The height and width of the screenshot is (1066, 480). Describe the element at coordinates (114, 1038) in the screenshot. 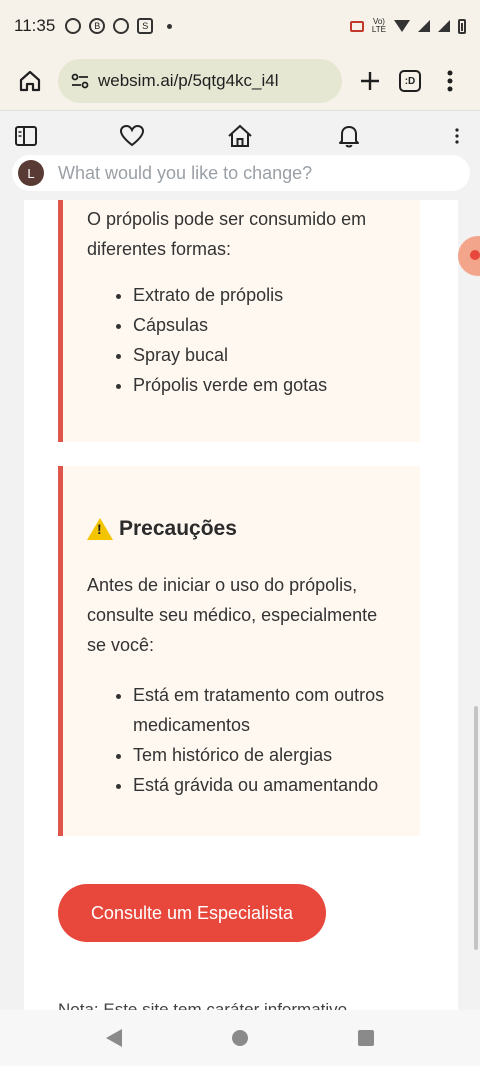

I see `back-icon` at that location.